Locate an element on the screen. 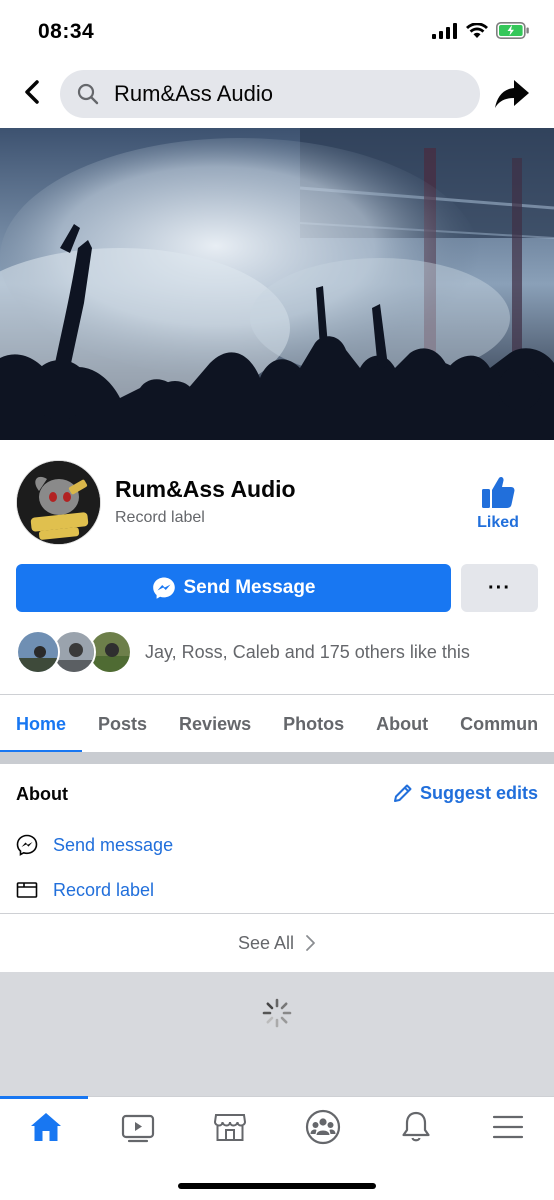 The width and height of the screenshot is (554, 1200). suggest-edits-button: Suggest edits is located at coordinates (465, 793).